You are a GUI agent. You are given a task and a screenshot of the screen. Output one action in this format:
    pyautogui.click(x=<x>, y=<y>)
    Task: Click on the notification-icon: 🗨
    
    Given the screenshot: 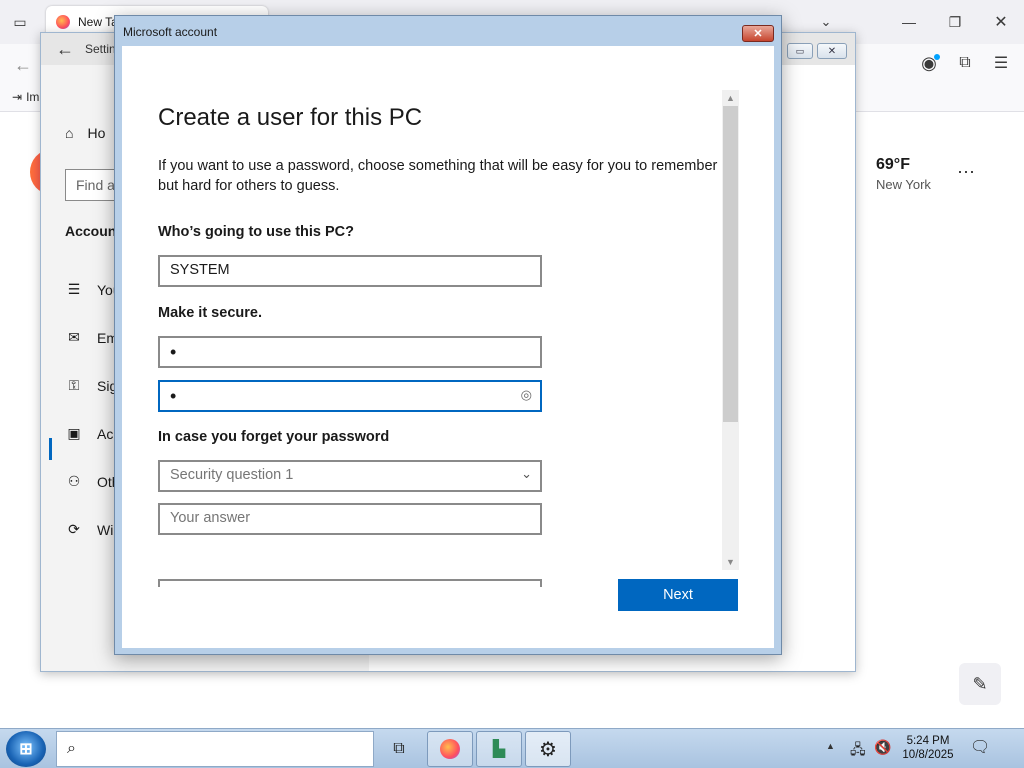 What is the action you would take?
    pyautogui.click(x=980, y=747)
    